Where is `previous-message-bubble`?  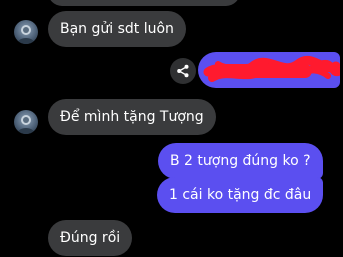
previous-message-bubble is located at coordinates (144, 3).